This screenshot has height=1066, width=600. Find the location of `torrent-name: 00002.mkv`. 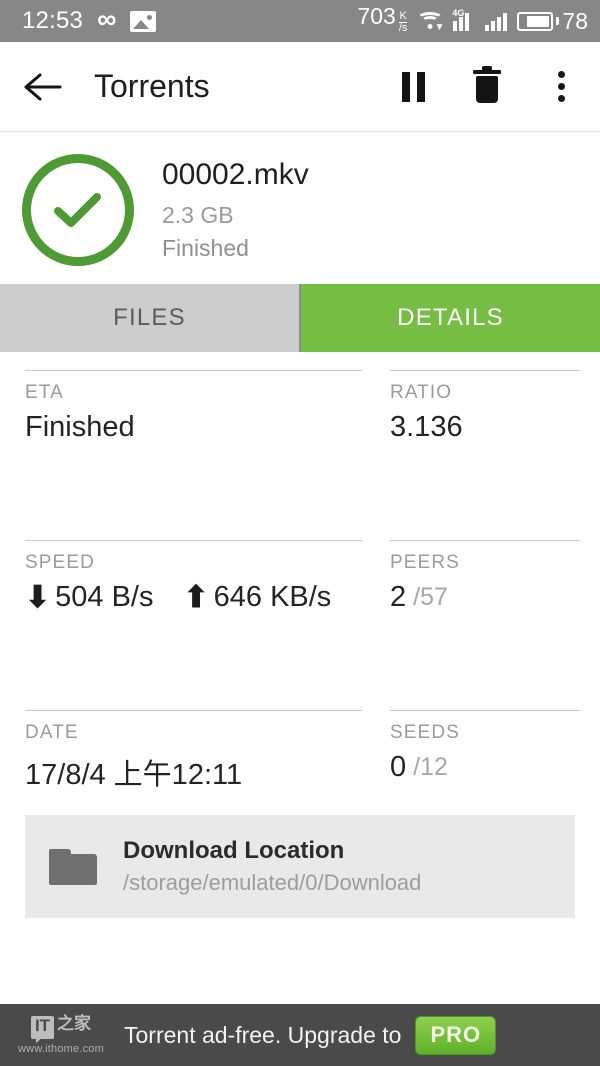

torrent-name: 00002.mkv is located at coordinates (235, 174).